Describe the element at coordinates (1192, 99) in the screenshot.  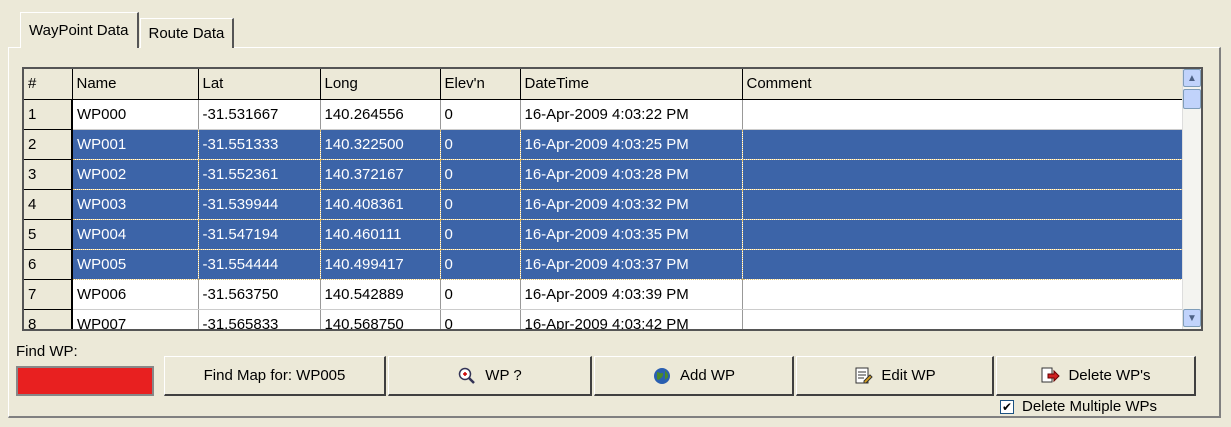
I see `scroll-thumb` at that location.